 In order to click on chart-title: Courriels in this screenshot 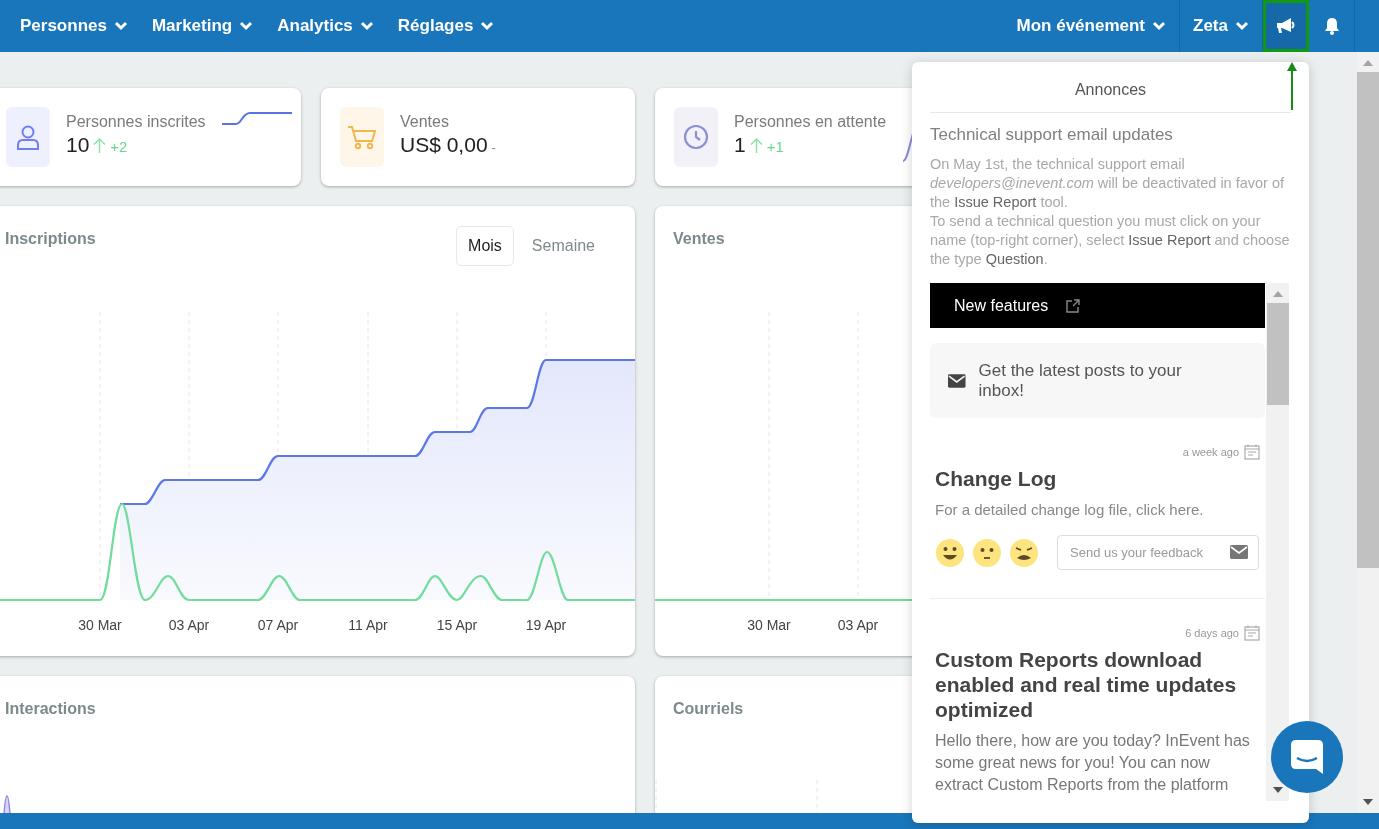, I will do `click(708, 709)`.